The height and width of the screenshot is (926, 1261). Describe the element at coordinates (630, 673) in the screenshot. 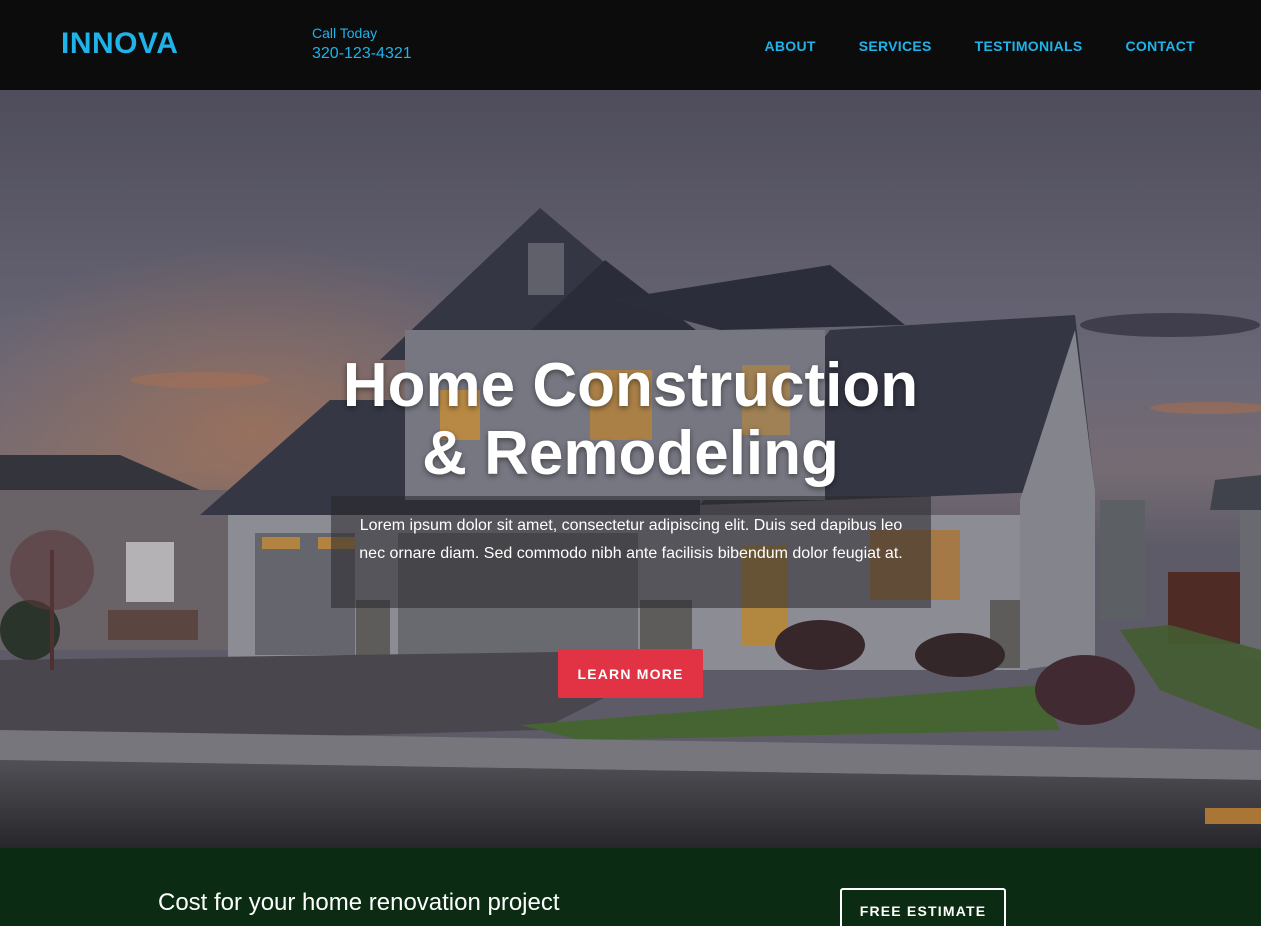

I see `learn-more-button: LEARN MORE` at that location.